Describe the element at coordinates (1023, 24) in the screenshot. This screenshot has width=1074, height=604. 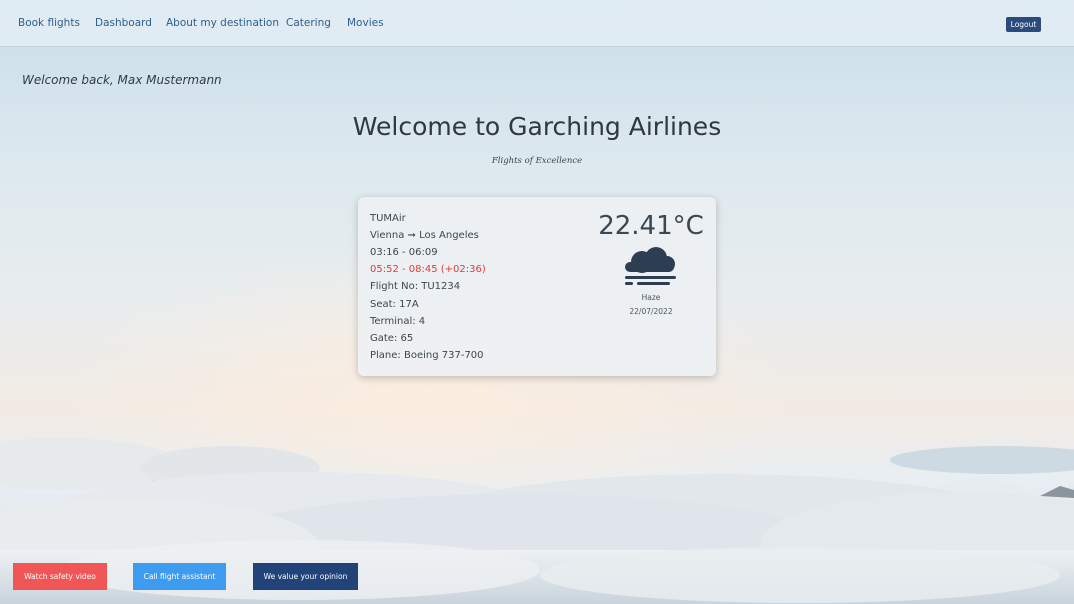
I see `logout-button: Logout` at that location.